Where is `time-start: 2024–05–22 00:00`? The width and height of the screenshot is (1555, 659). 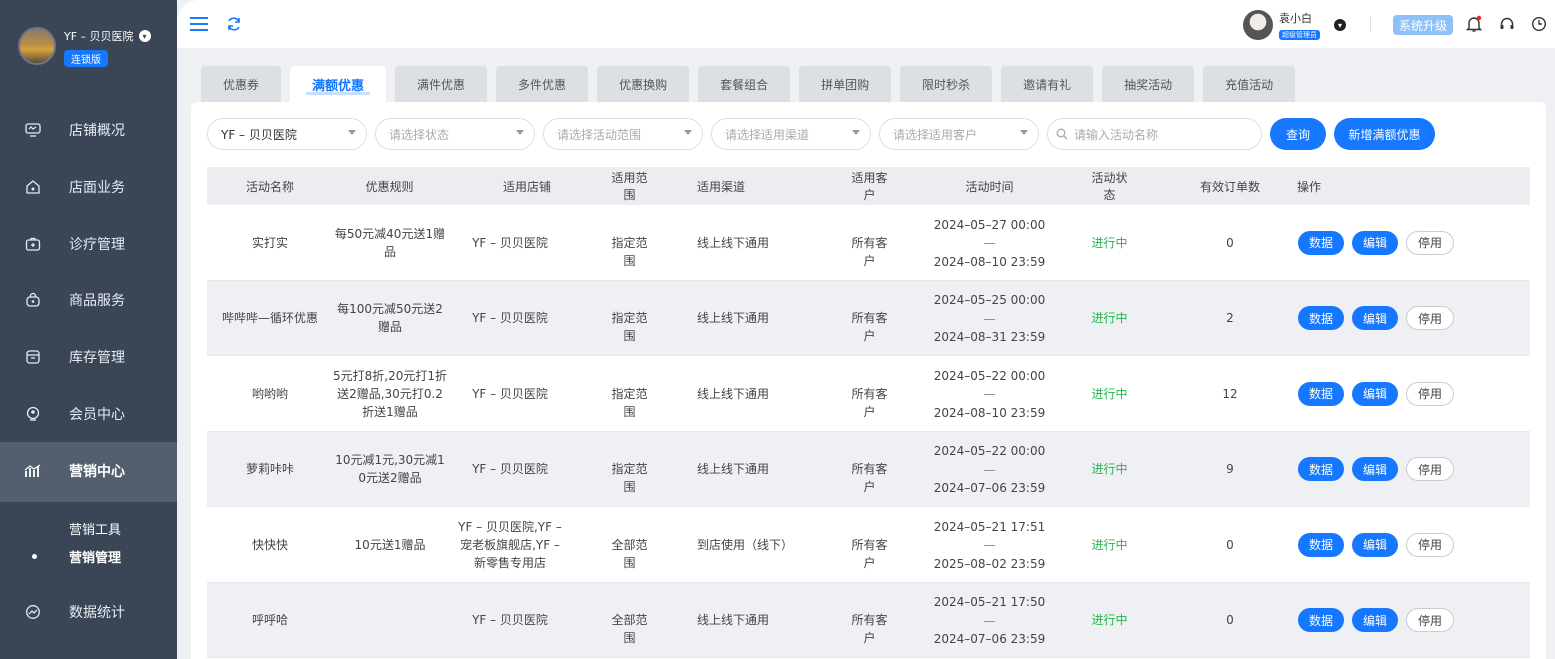 time-start: 2024–05–22 00:00 is located at coordinates (989, 451).